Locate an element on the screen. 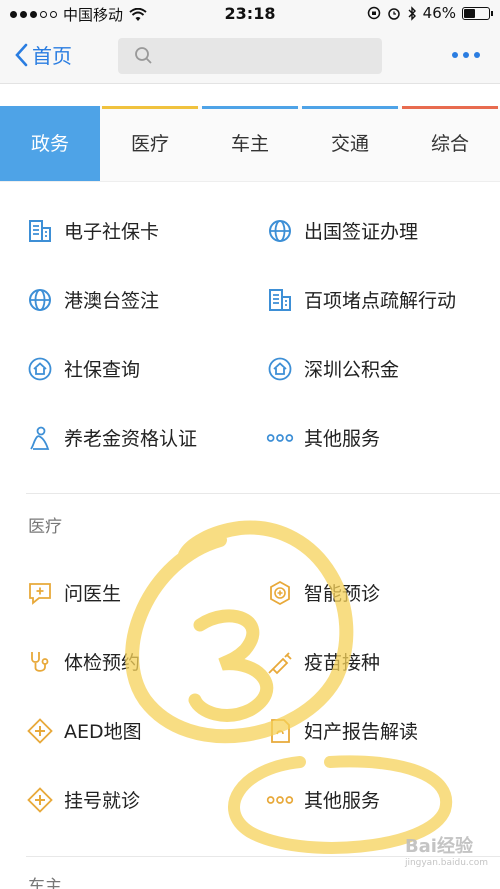 Image resolution: width=500 pixels, height=889 pixels. status-bar: 中国移动 23:18 46% is located at coordinates (250, 14).